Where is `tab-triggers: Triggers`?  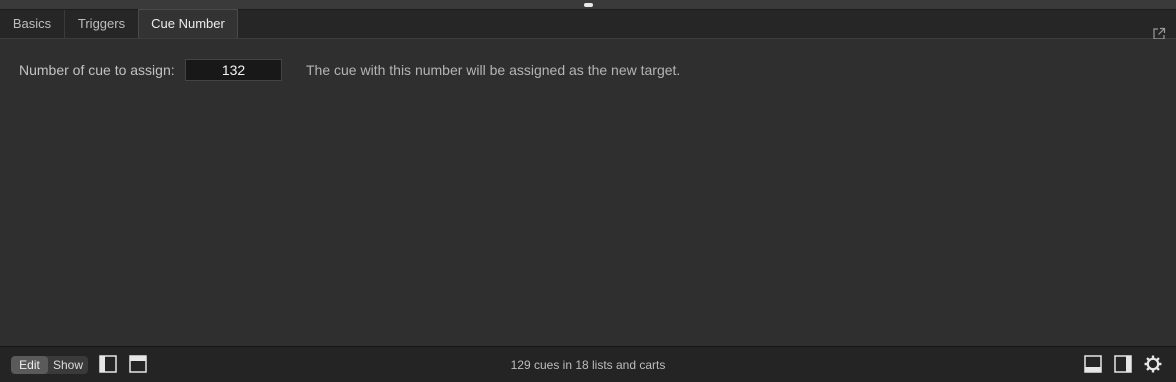 tab-triggers: Triggers is located at coordinates (102, 24).